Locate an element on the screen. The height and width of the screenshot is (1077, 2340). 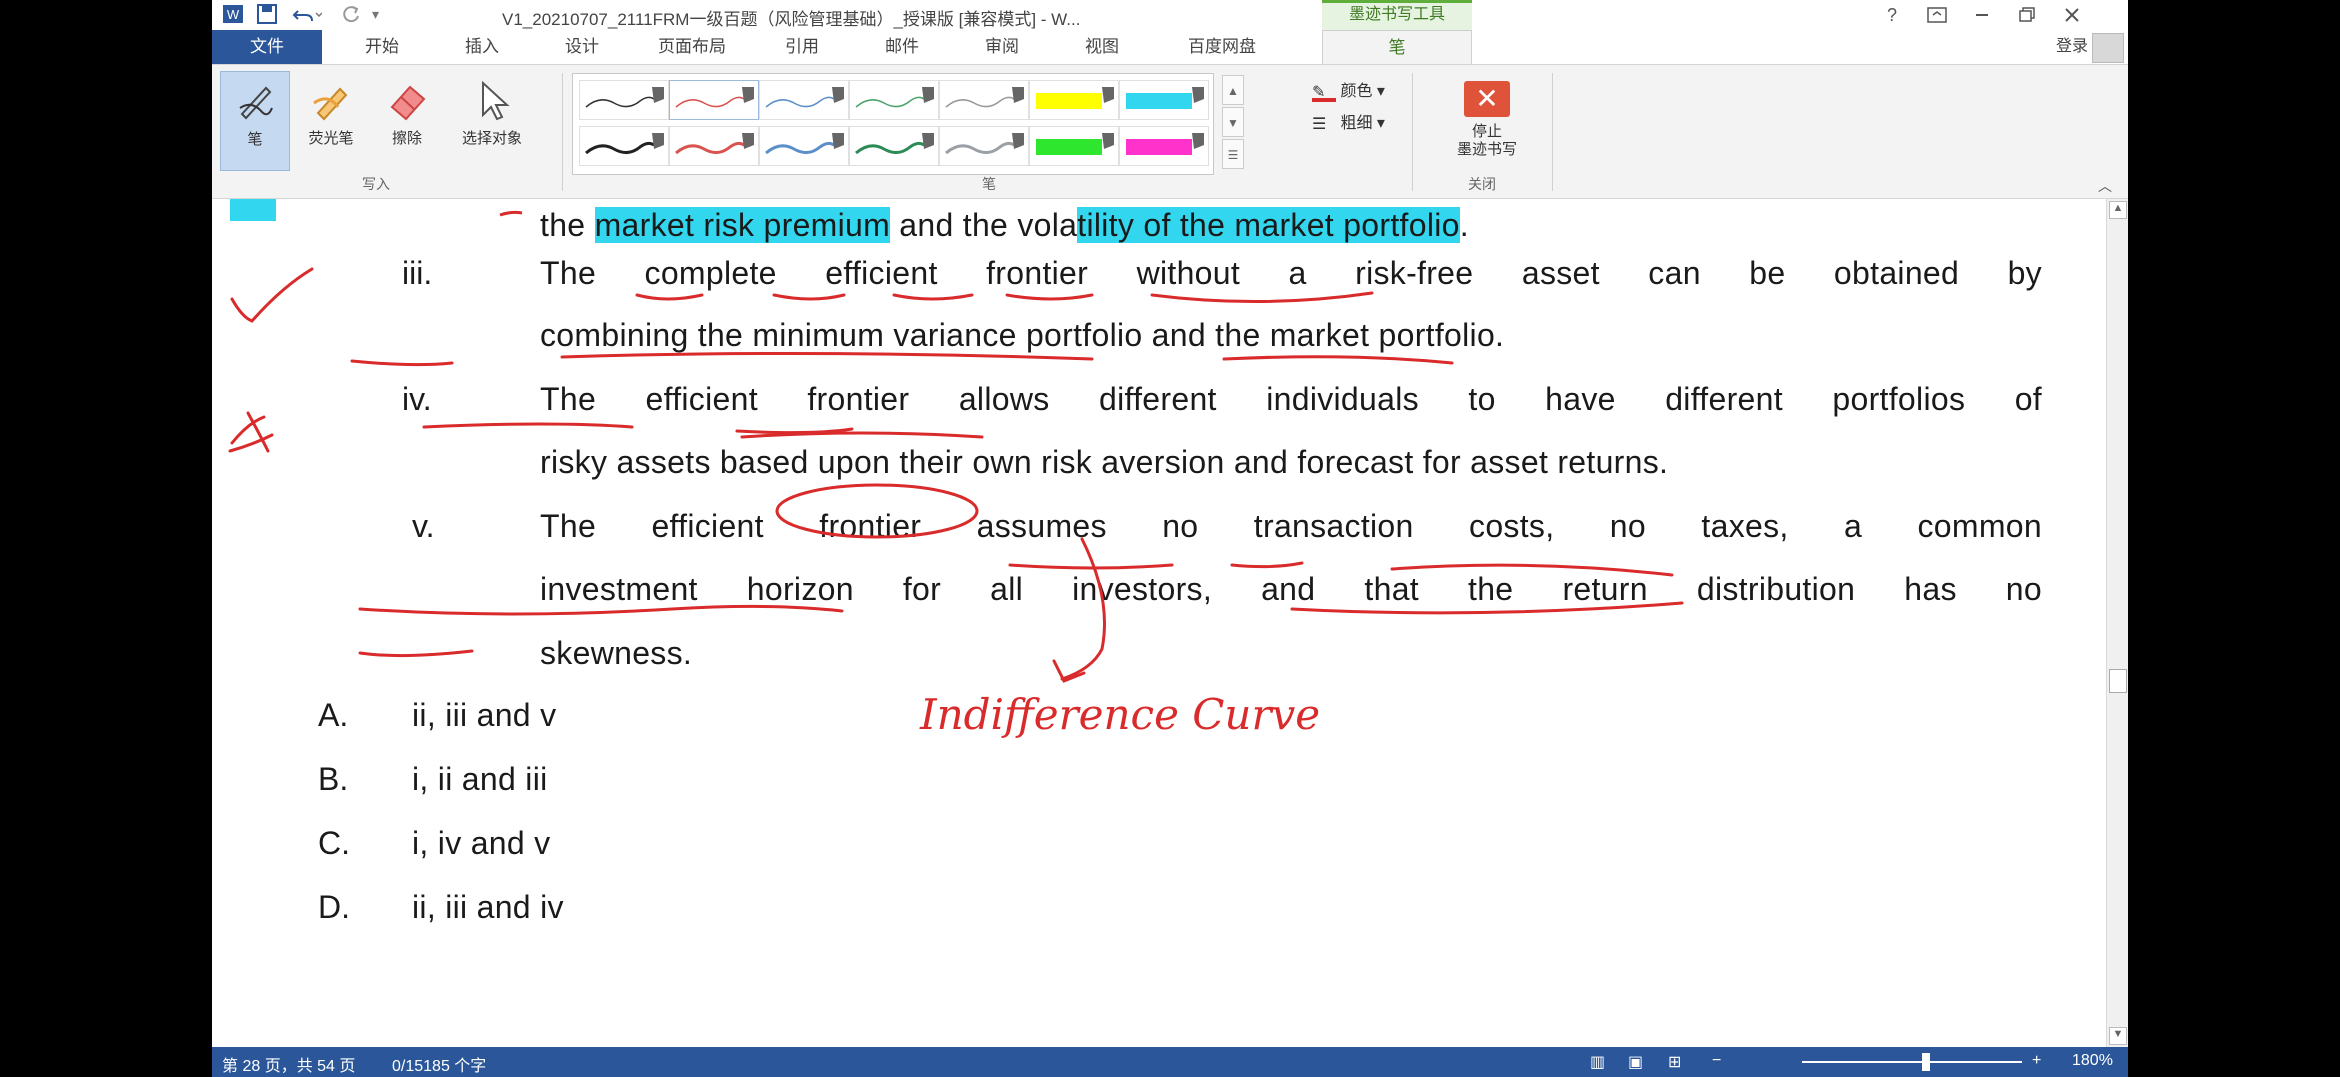
pen-color-dropdown: ✎ 颜色 ▾ is located at coordinates (1348, 89).